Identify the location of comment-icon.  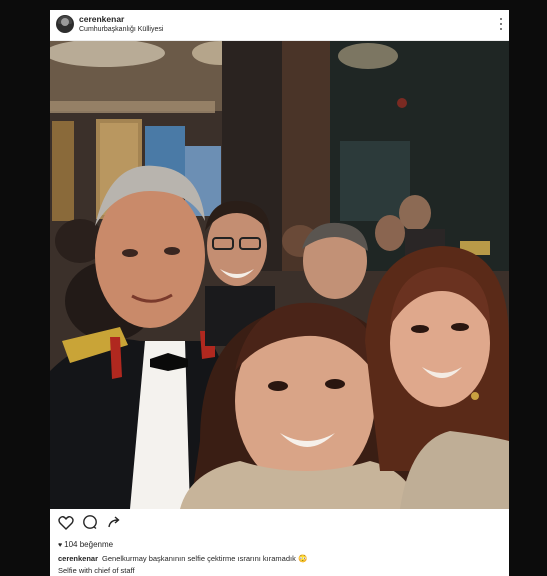
(90, 522).